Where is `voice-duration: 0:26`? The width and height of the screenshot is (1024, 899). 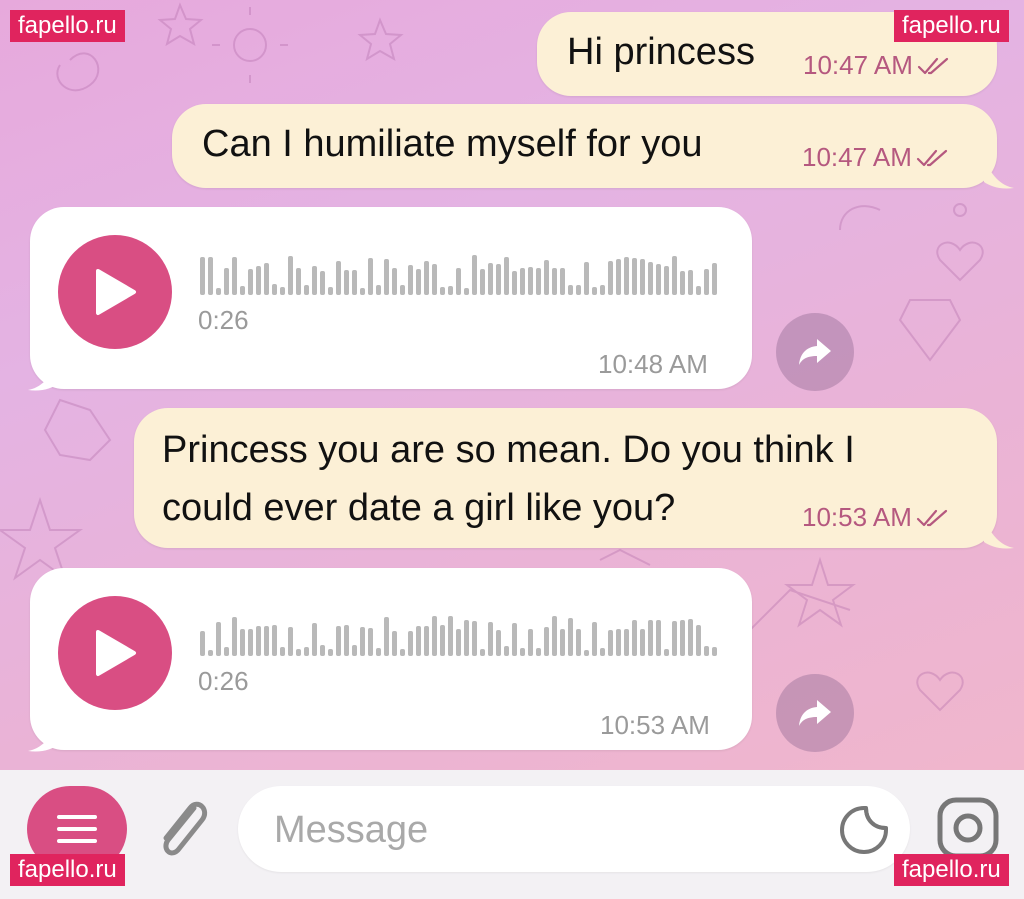 voice-duration: 0:26 is located at coordinates (223, 320).